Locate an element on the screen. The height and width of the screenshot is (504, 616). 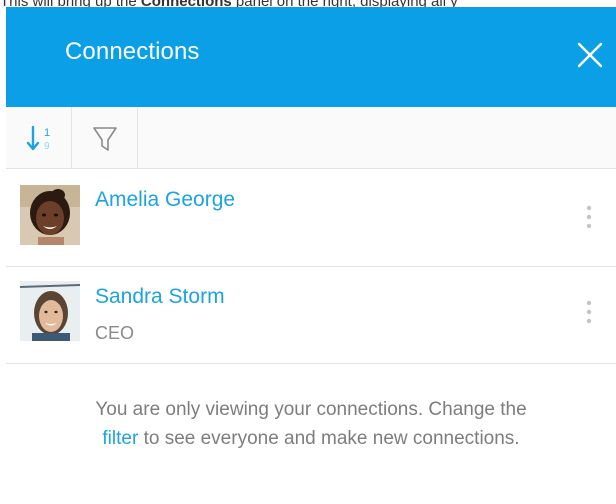
avatar-photo-sandra is located at coordinates (50, 311).